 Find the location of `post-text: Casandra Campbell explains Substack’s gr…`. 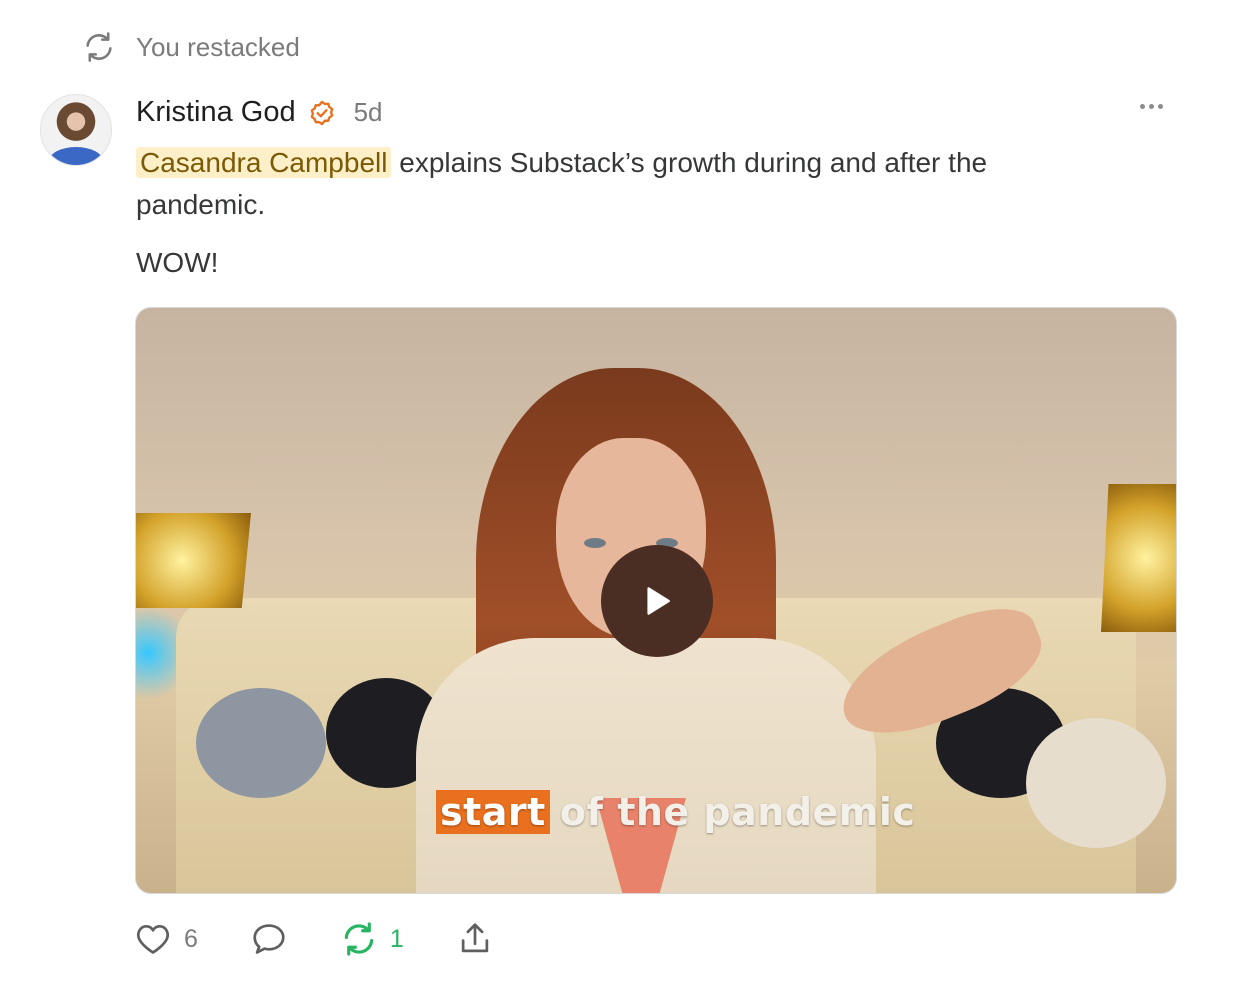

post-text: Casandra Campbell explains Substack’s gr… is located at coordinates (616, 184).